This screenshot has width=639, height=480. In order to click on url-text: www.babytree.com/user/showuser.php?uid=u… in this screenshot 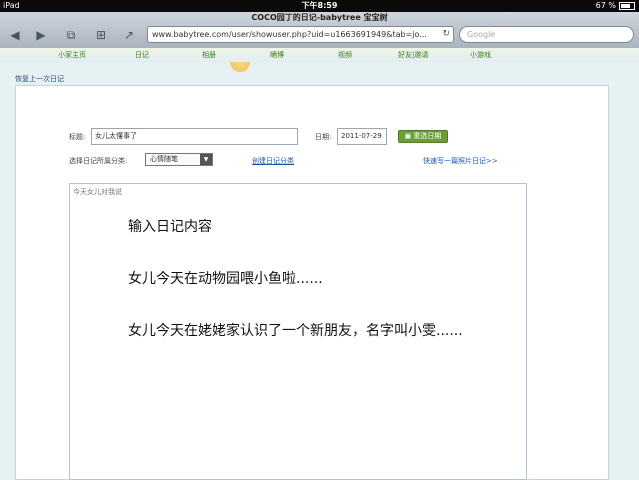, I will do `click(289, 34)`.